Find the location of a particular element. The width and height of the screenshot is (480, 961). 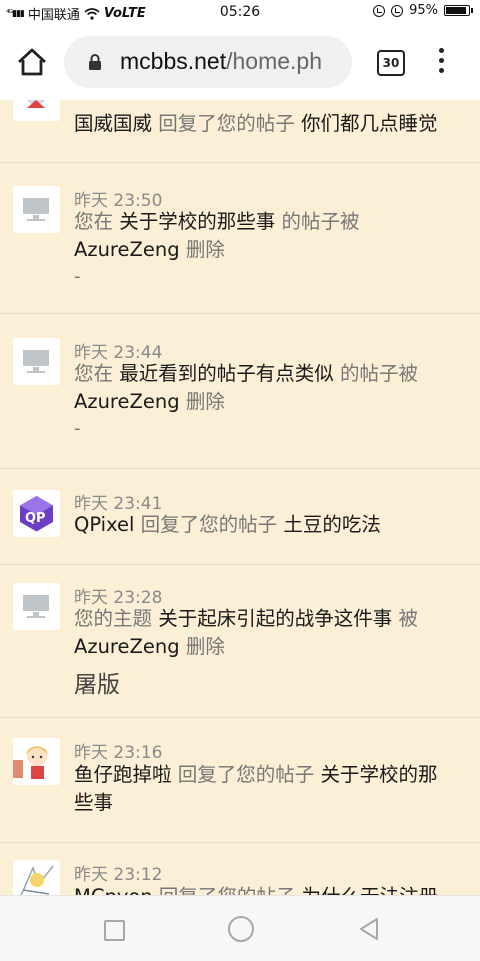

qpixel-avatar-icon: QP is located at coordinates (36, 513).